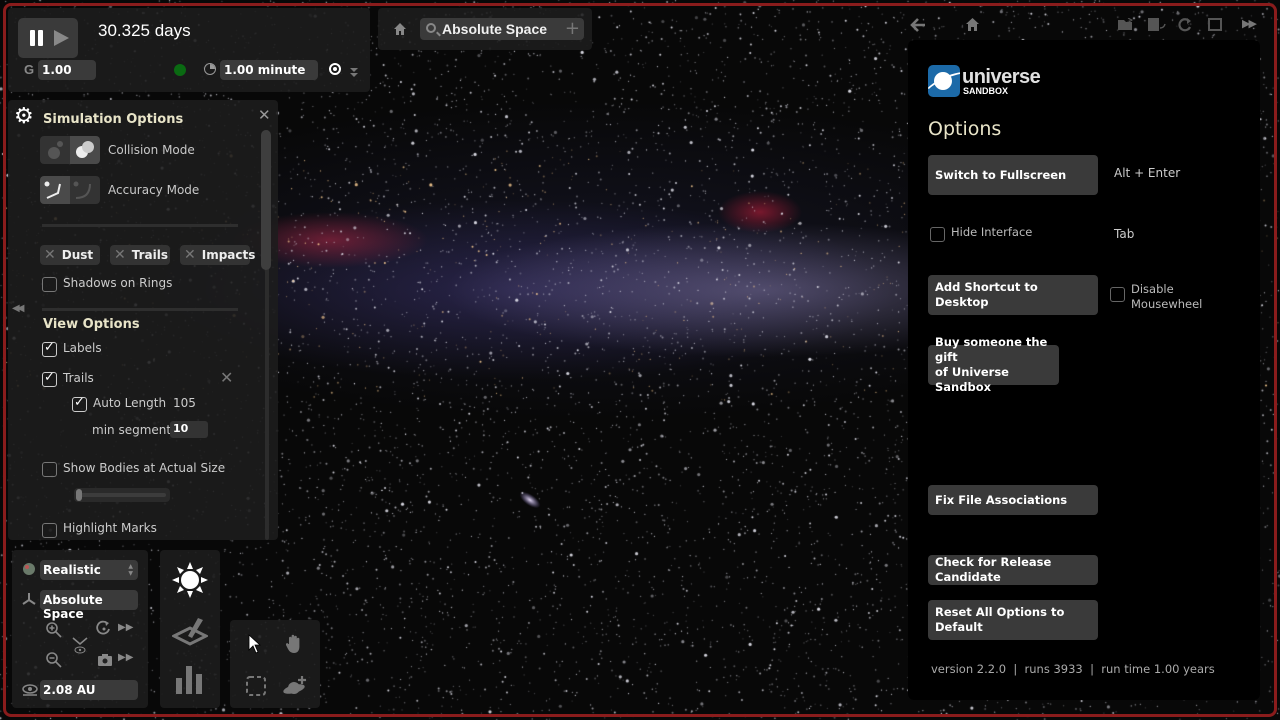  Describe the element at coordinates (82, 190) in the screenshot. I see `smooth-path-icon` at that location.